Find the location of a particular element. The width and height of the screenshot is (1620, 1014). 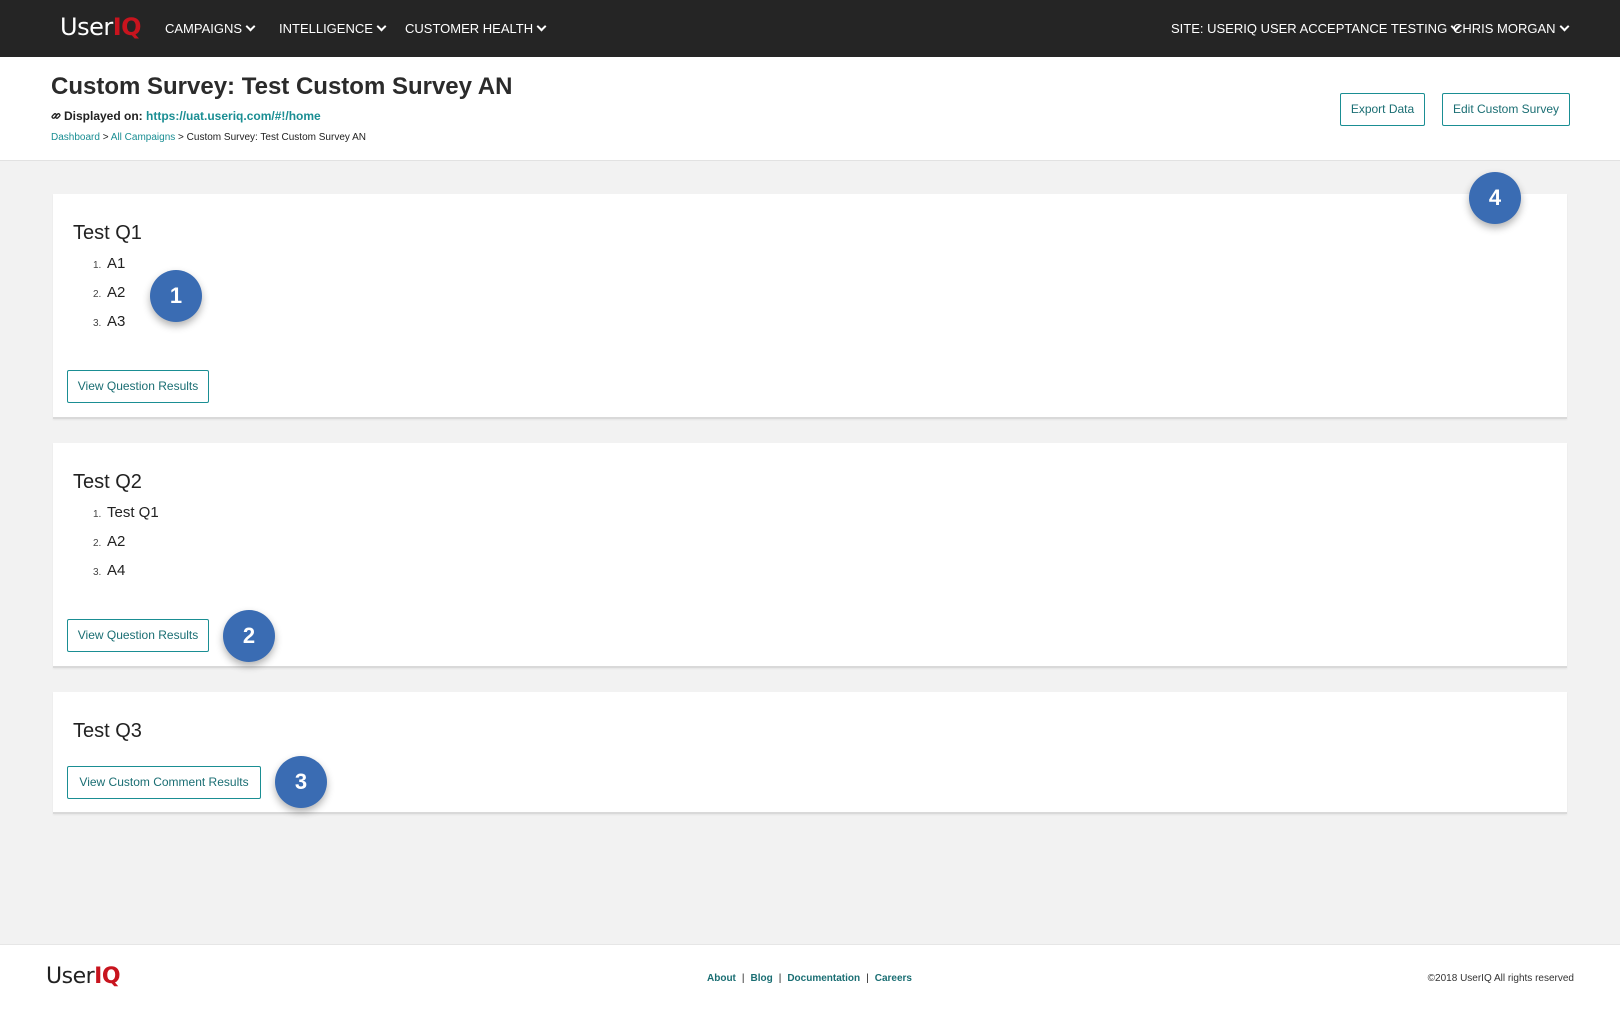

question-title: Test Q2 is located at coordinates (107, 482).